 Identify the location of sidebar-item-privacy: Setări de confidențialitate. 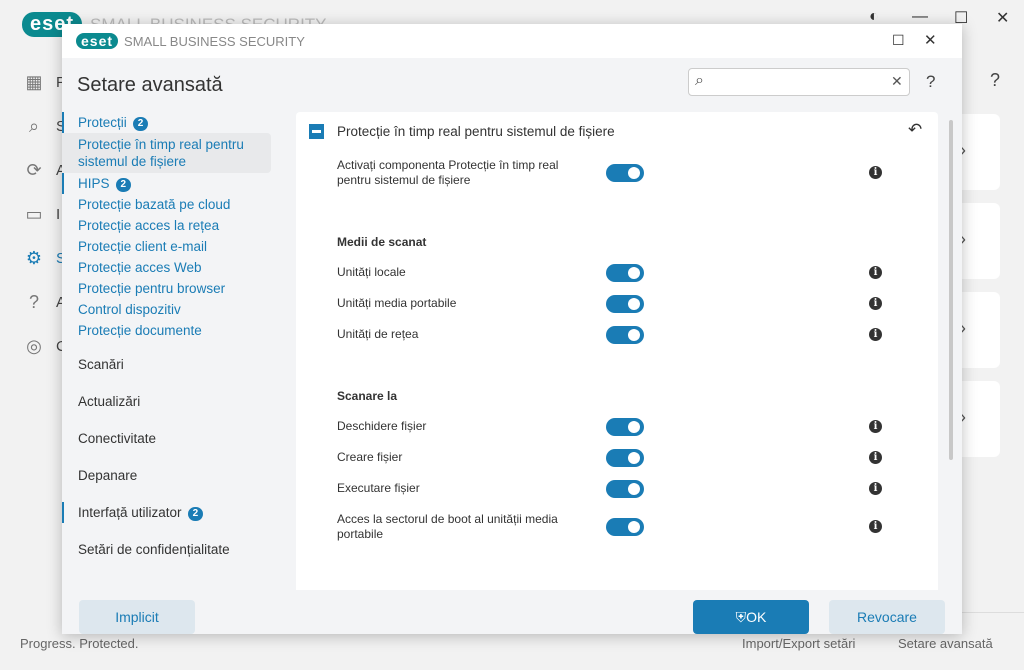
(167, 549).